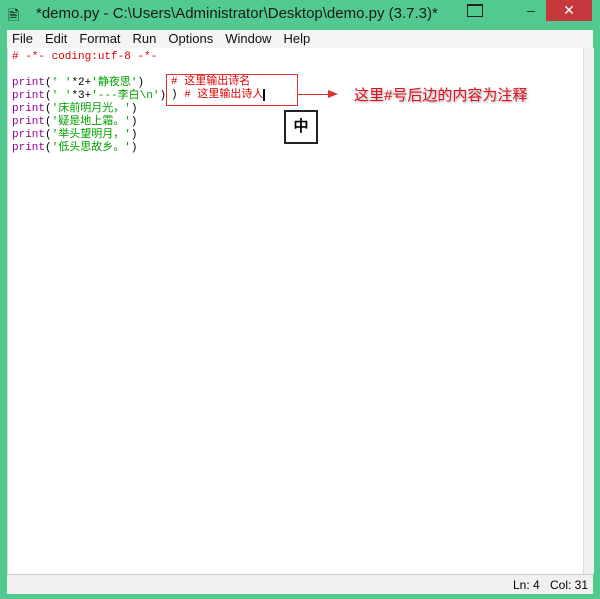  What do you see at coordinates (75, 122) in the screenshot?
I see `code-line: print('疑是地上霜。')` at bounding box center [75, 122].